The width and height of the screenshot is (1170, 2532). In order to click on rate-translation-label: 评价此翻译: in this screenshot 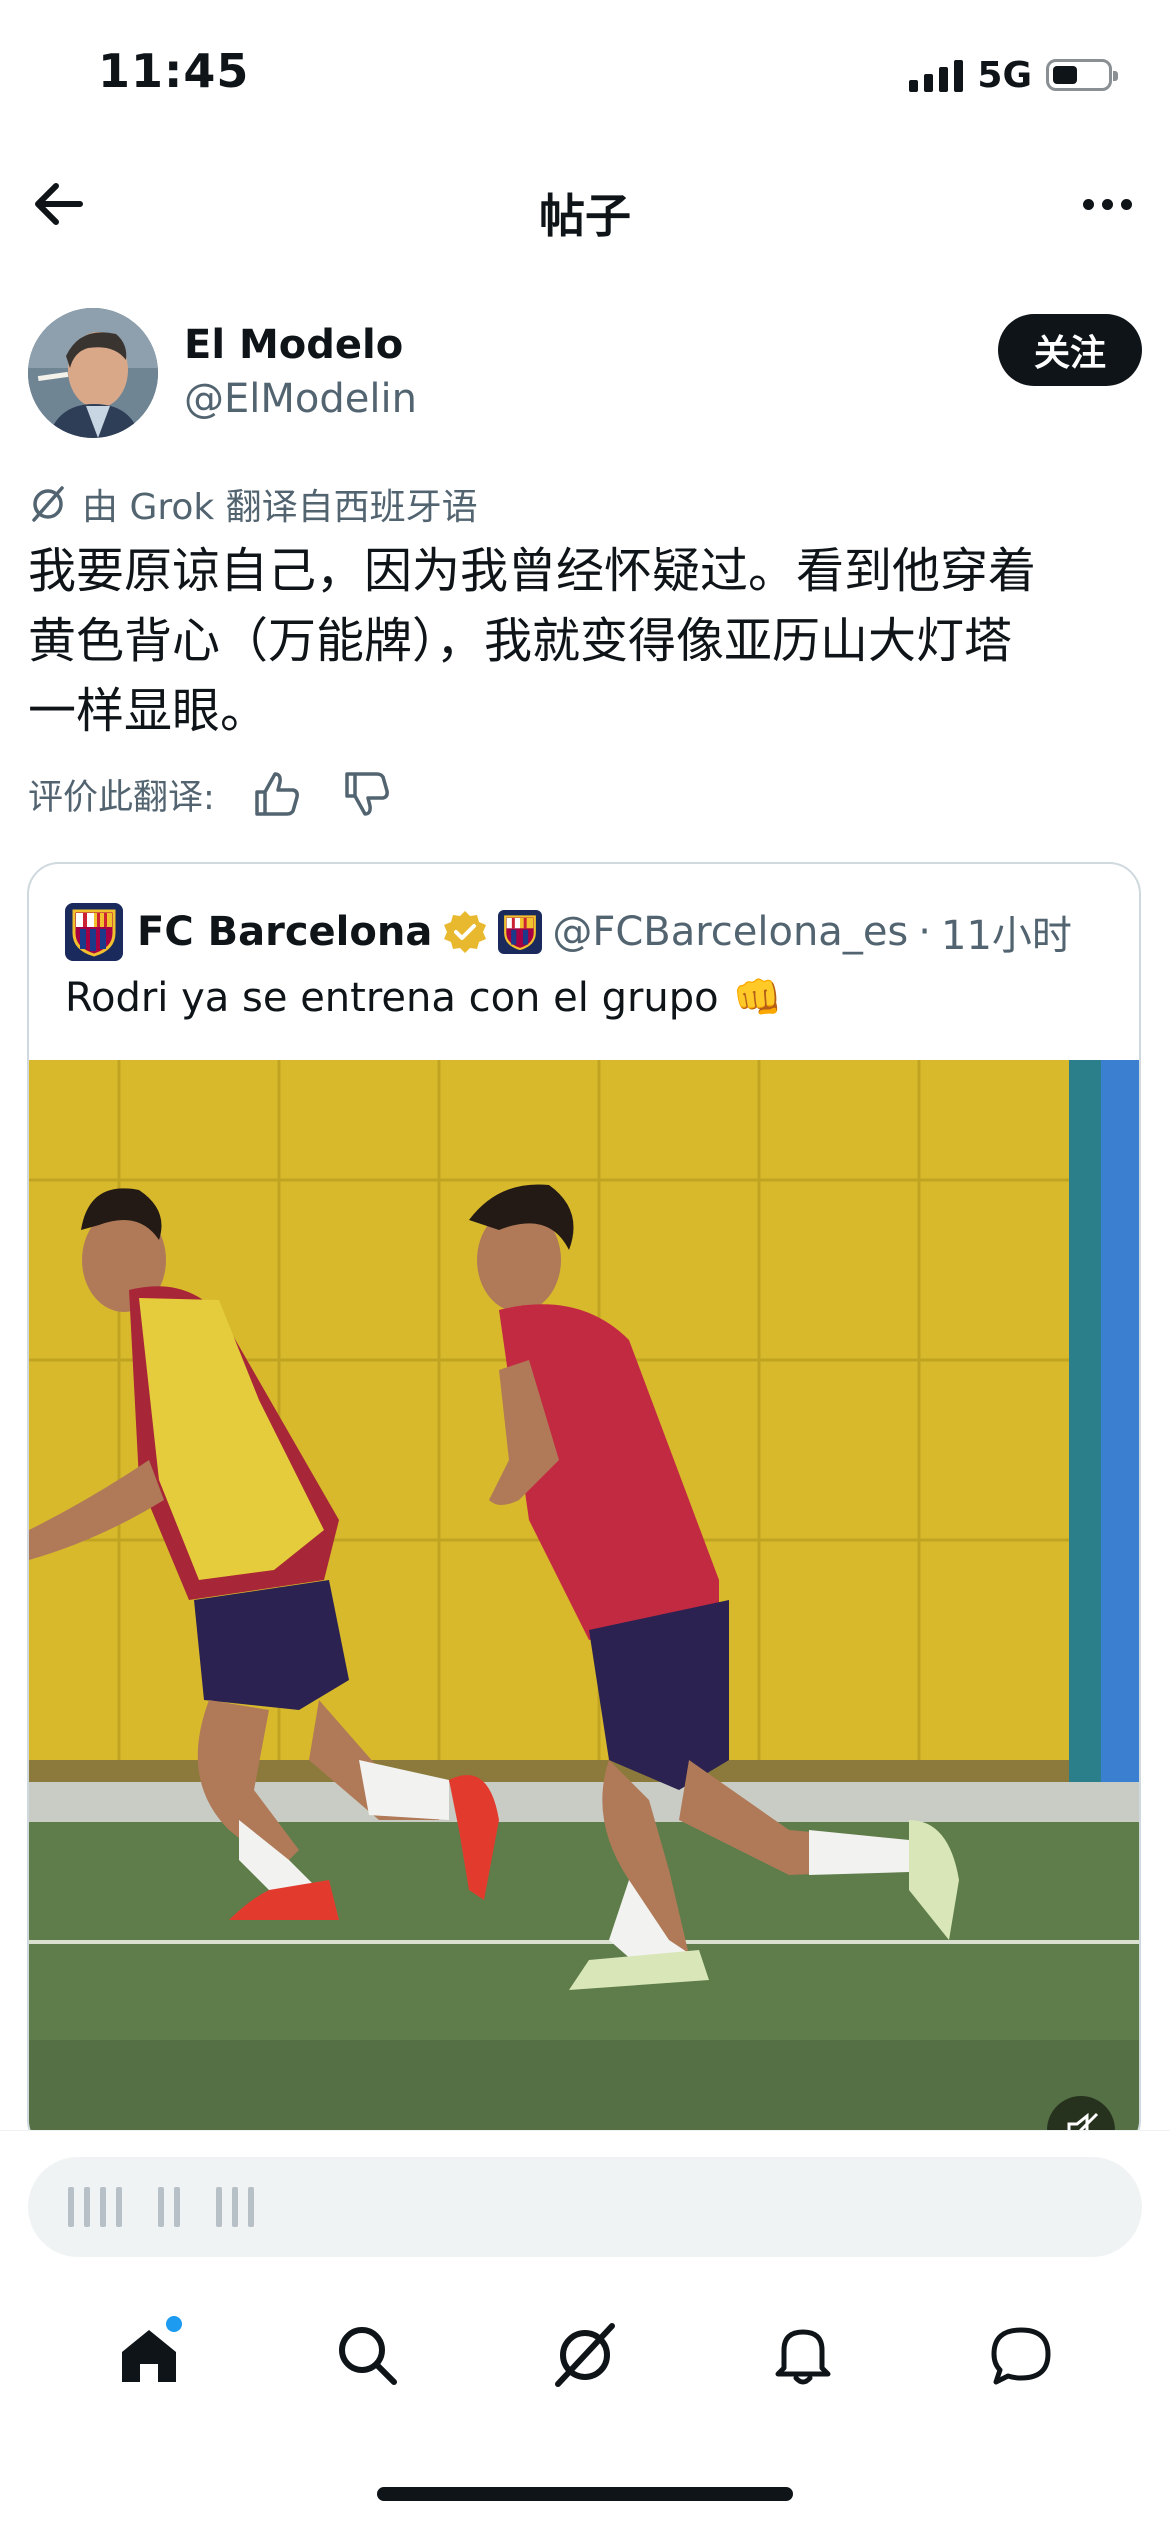, I will do `click(121, 797)`.